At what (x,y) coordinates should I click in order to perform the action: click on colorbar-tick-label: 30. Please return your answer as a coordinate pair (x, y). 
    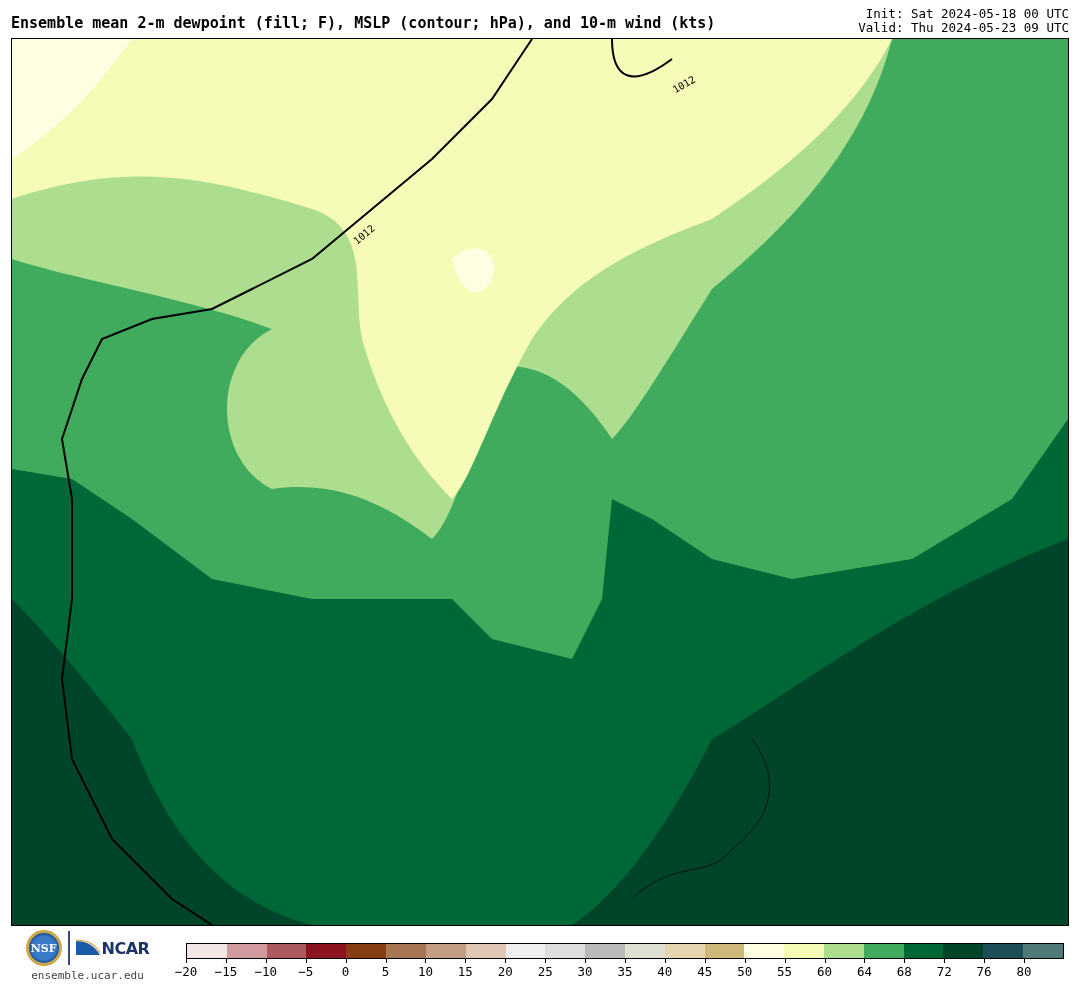
    Looking at the image, I should click on (585, 971).